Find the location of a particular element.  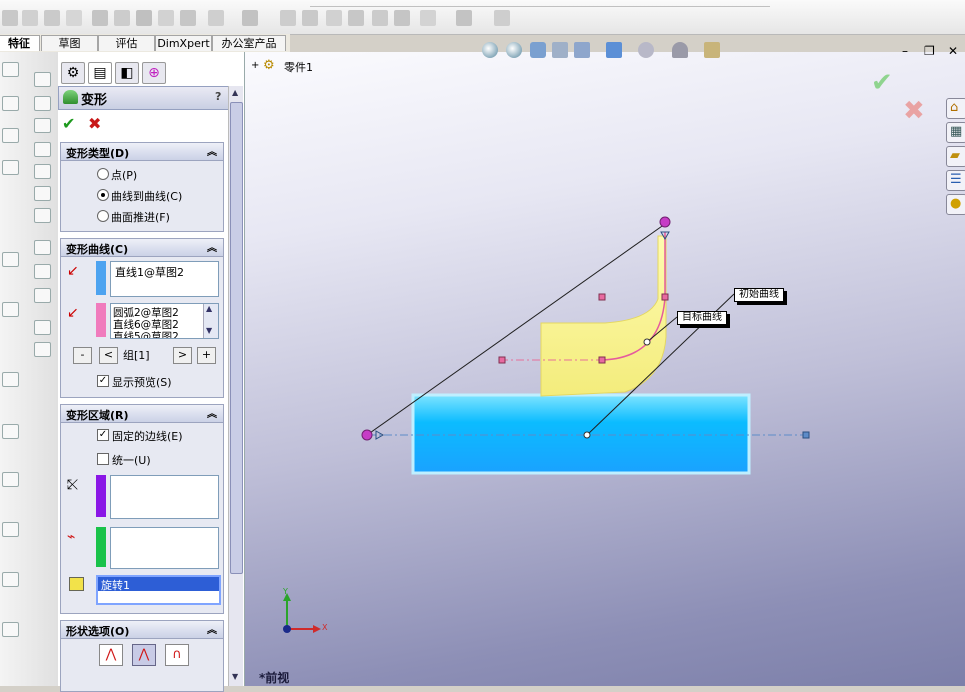

uniform-checkbox is located at coordinates (103, 459).